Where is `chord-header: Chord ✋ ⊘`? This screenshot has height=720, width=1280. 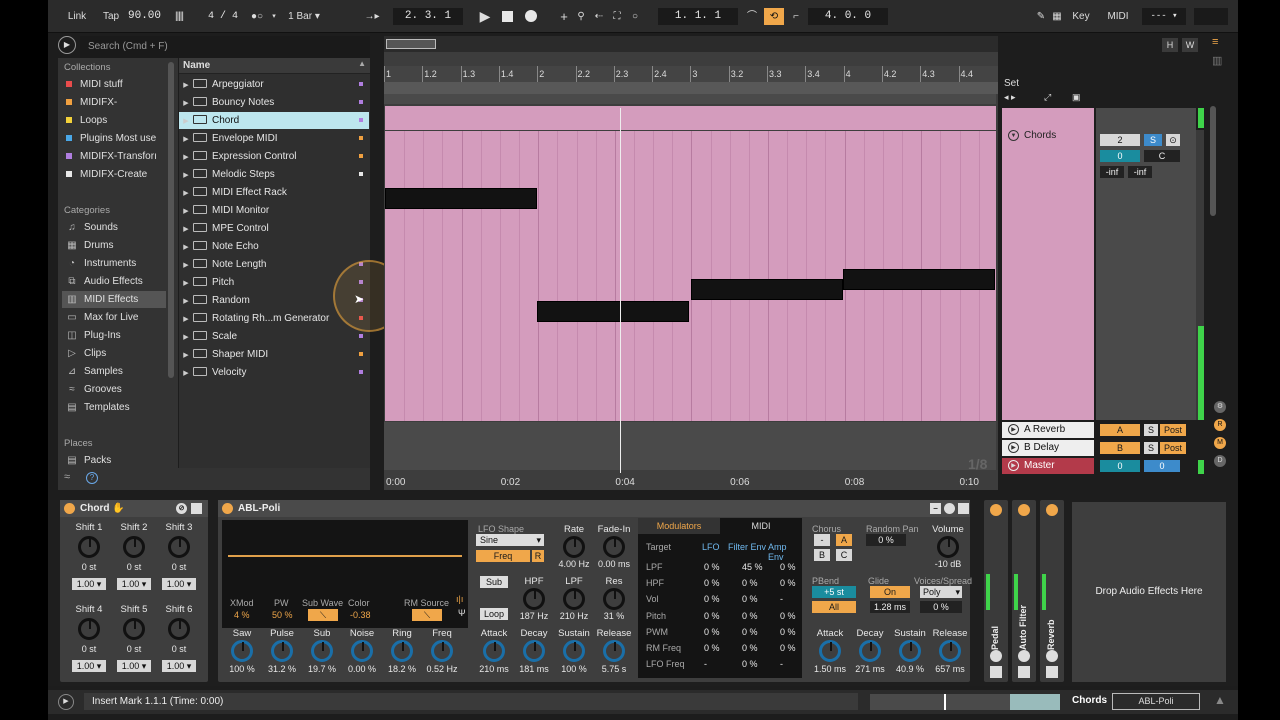
chord-header: Chord ✋ ⊘ is located at coordinates (134, 508).